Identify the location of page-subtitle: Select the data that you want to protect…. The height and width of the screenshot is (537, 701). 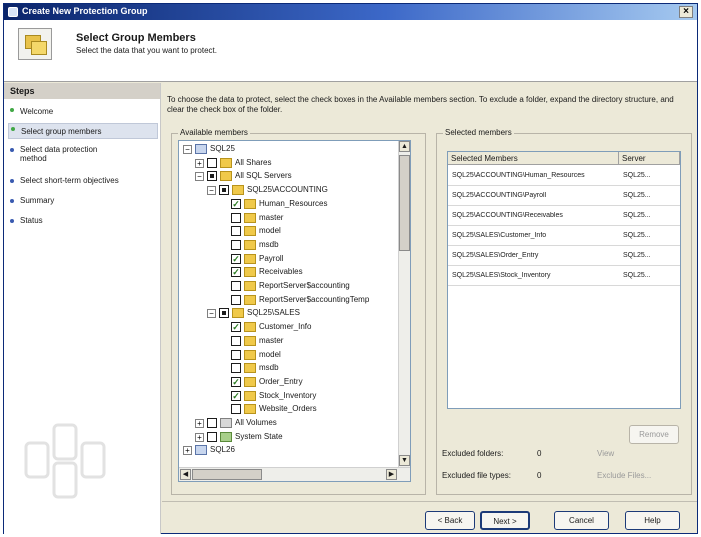
(146, 50).